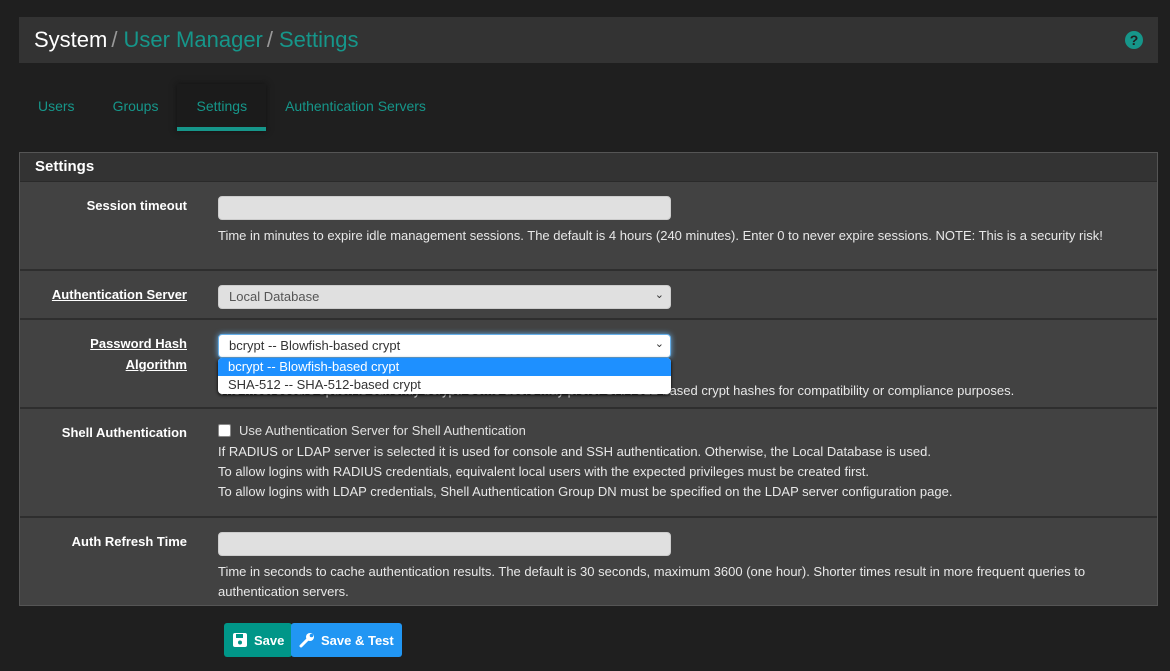 This screenshot has width=1170, height=671. What do you see at coordinates (274, 296) in the screenshot?
I see `auth-server-value: Local Database` at bounding box center [274, 296].